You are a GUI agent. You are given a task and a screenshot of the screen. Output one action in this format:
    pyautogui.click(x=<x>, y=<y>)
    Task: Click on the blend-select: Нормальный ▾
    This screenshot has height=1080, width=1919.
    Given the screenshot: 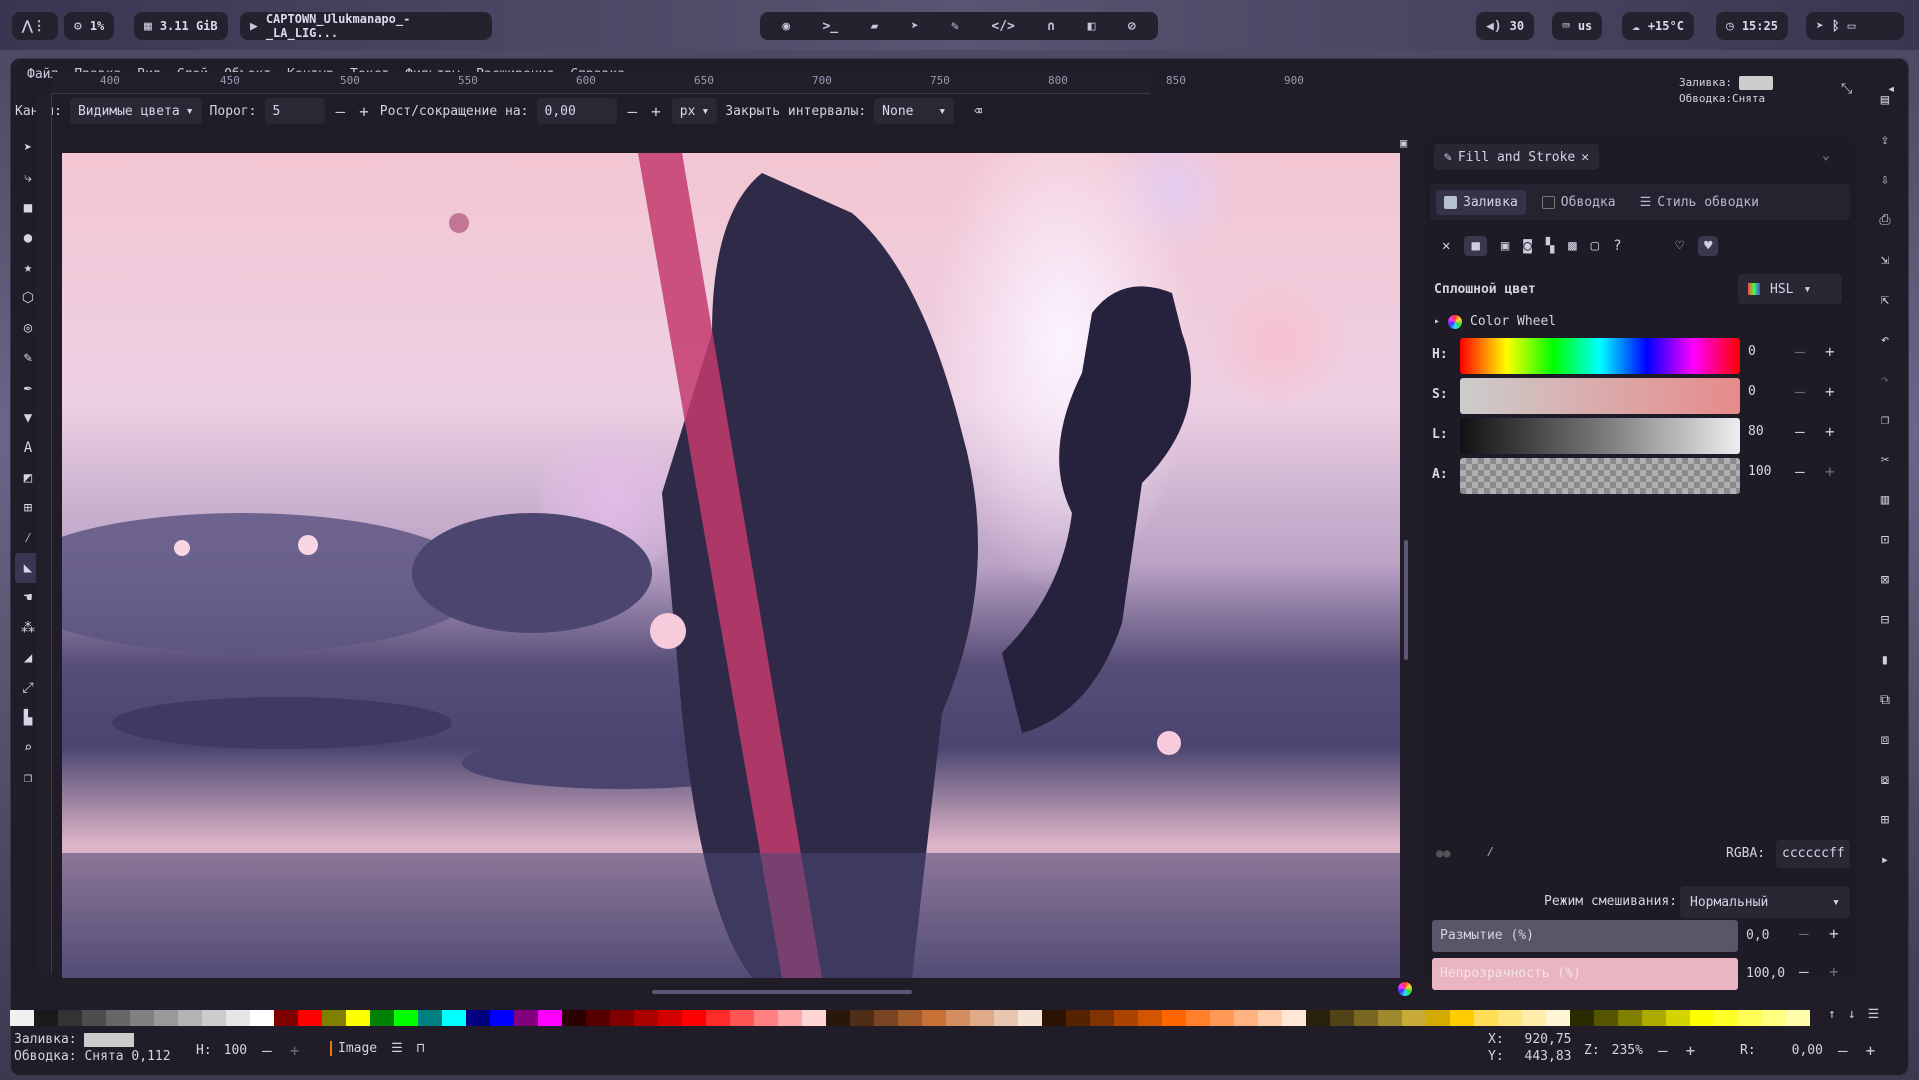 What is the action you would take?
    pyautogui.click(x=1765, y=902)
    